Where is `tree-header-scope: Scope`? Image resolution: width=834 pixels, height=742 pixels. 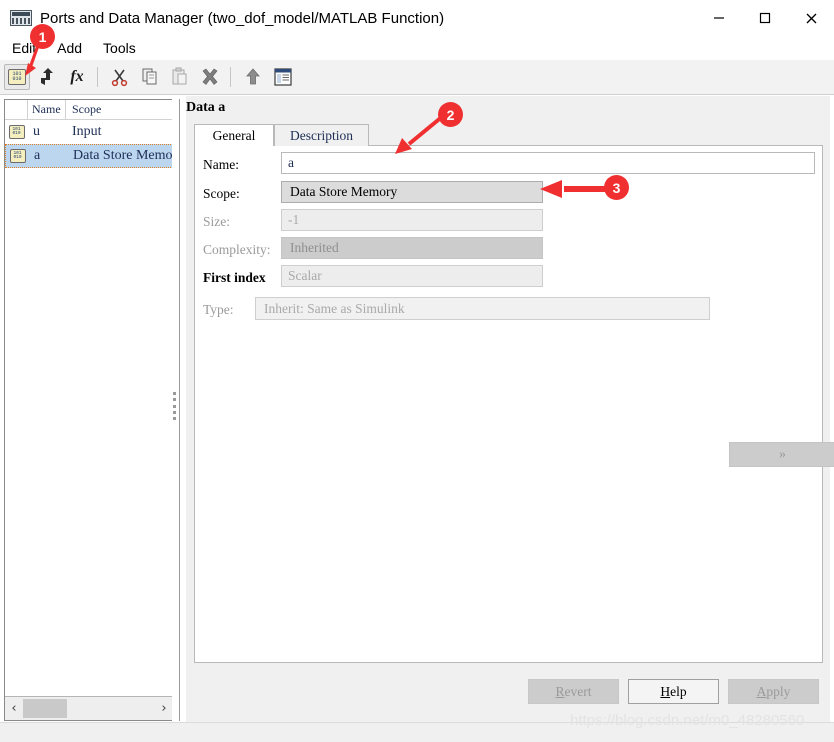
tree-header-scope: Scope is located at coordinates (119, 109).